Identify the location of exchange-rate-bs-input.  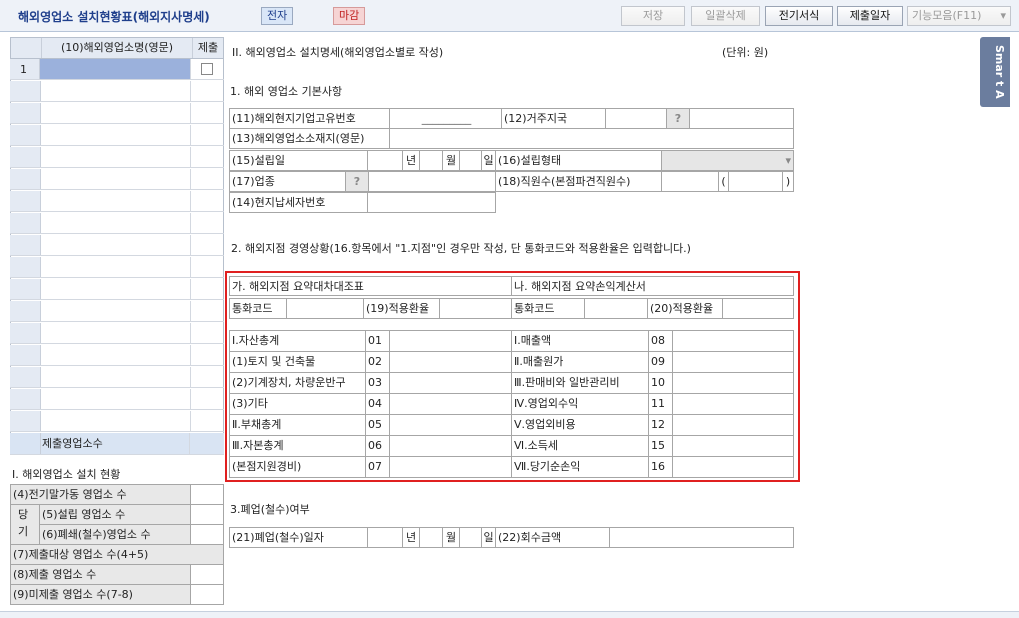
(475, 308).